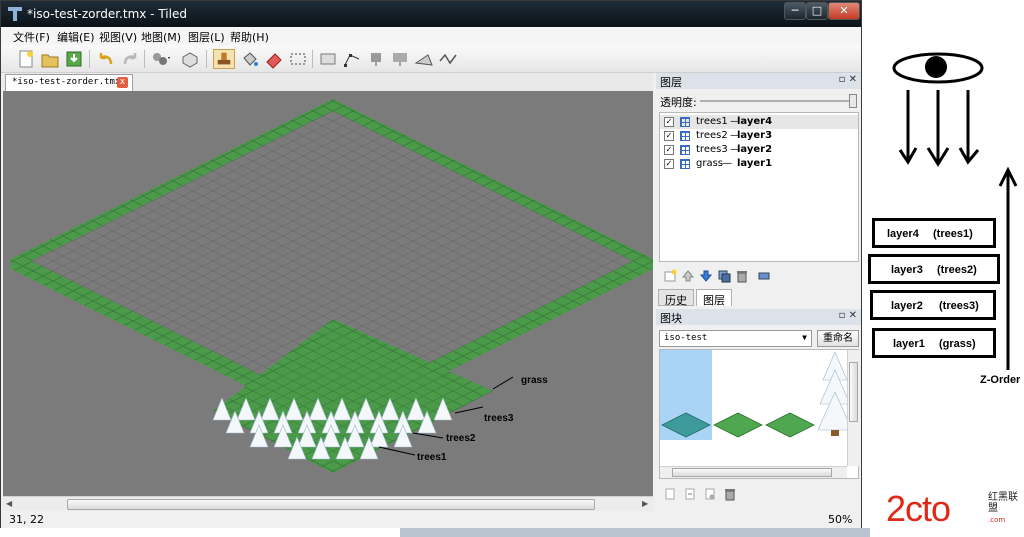 The width and height of the screenshot is (1024, 537). Describe the element at coordinates (74, 59) in the screenshot. I see `save-icon` at that location.